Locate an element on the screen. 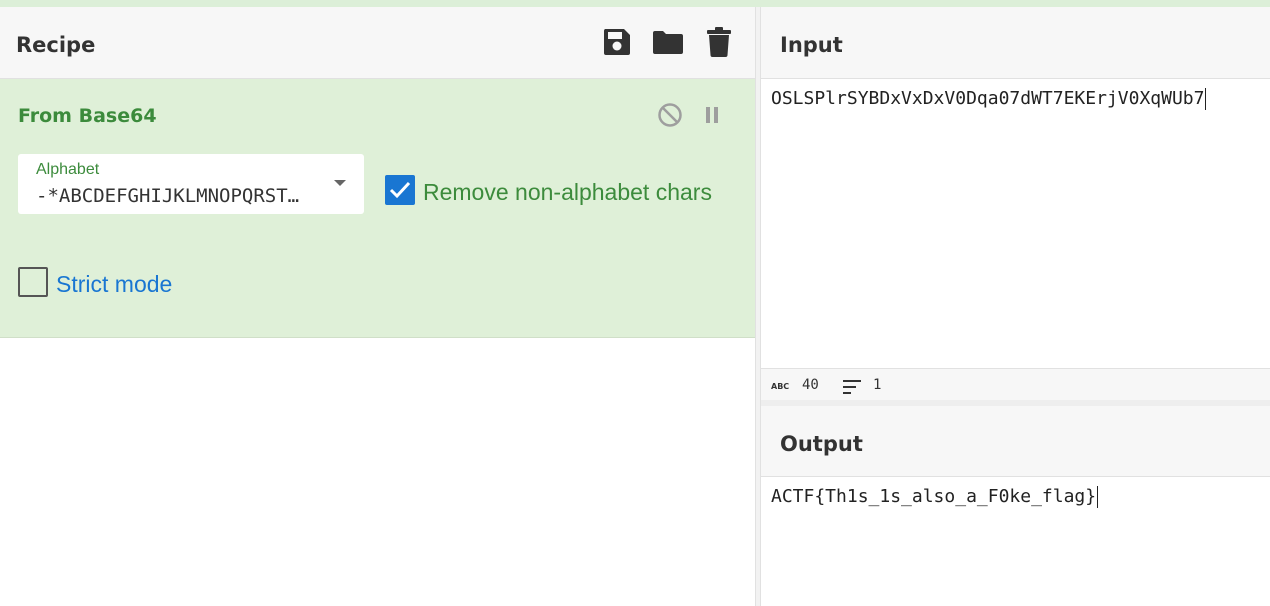 This screenshot has width=1270, height=606. output-pane: Output ACTF{Th1s_1s_also_a_F0ke_flag} is located at coordinates (1015, 506).